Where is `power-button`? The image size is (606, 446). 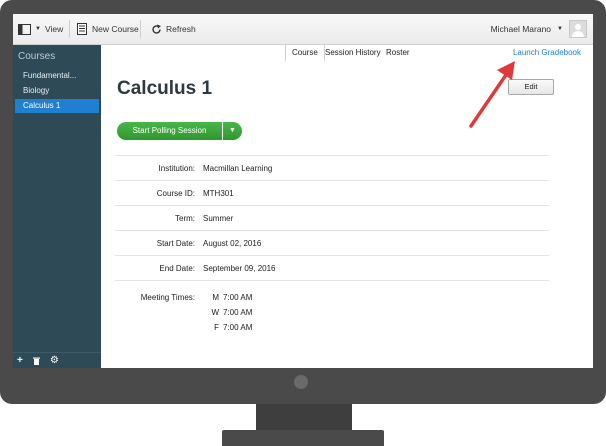
power-button is located at coordinates (301, 382).